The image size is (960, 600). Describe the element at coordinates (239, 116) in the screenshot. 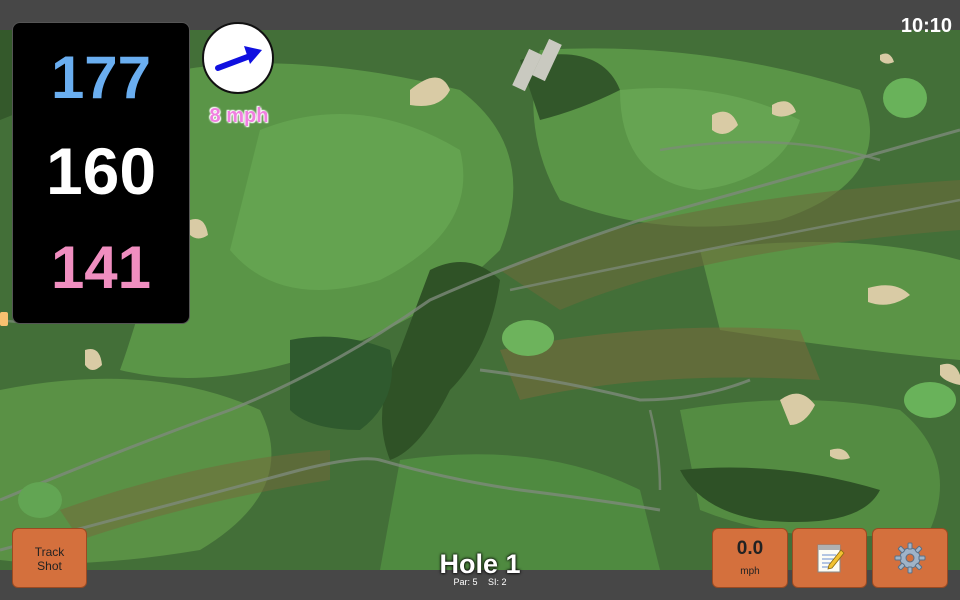

I see `wind-speed-label: 8 mph` at that location.